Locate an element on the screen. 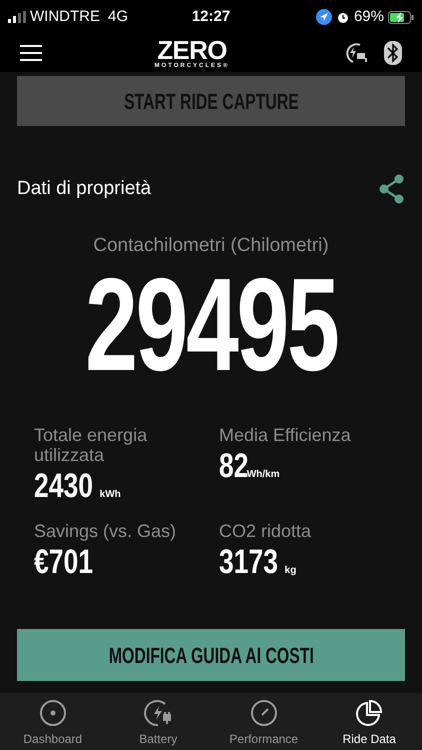 Image resolution: width=422 pixels, height=750 pixels. bluetooth-icon is located at coordinates (393, 53).